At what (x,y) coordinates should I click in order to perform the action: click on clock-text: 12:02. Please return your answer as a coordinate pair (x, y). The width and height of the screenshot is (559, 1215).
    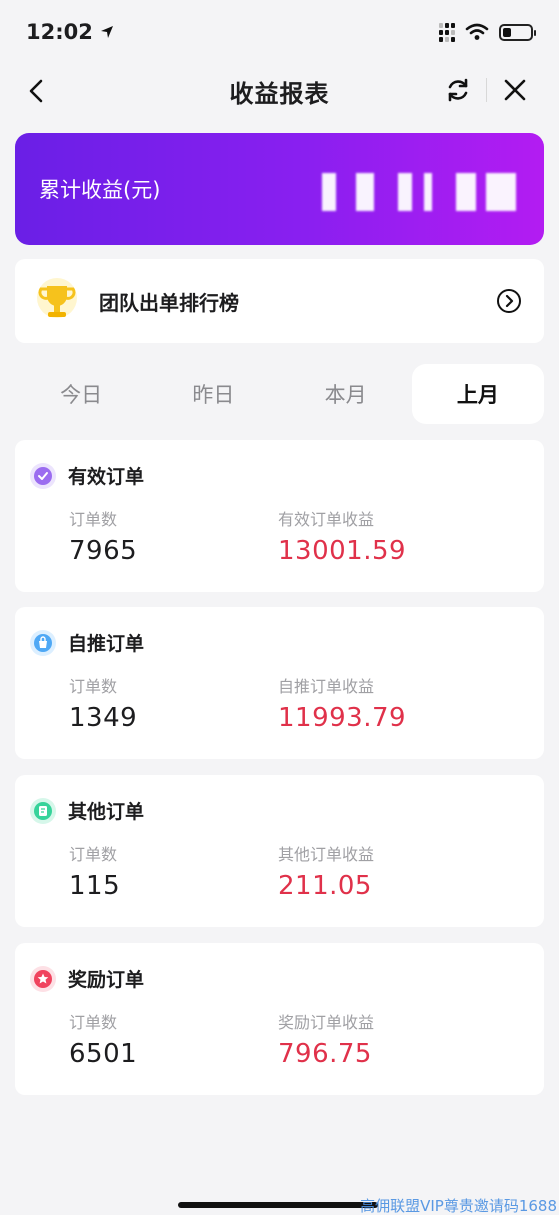
    Looking at the image, I should click on (59, 32).